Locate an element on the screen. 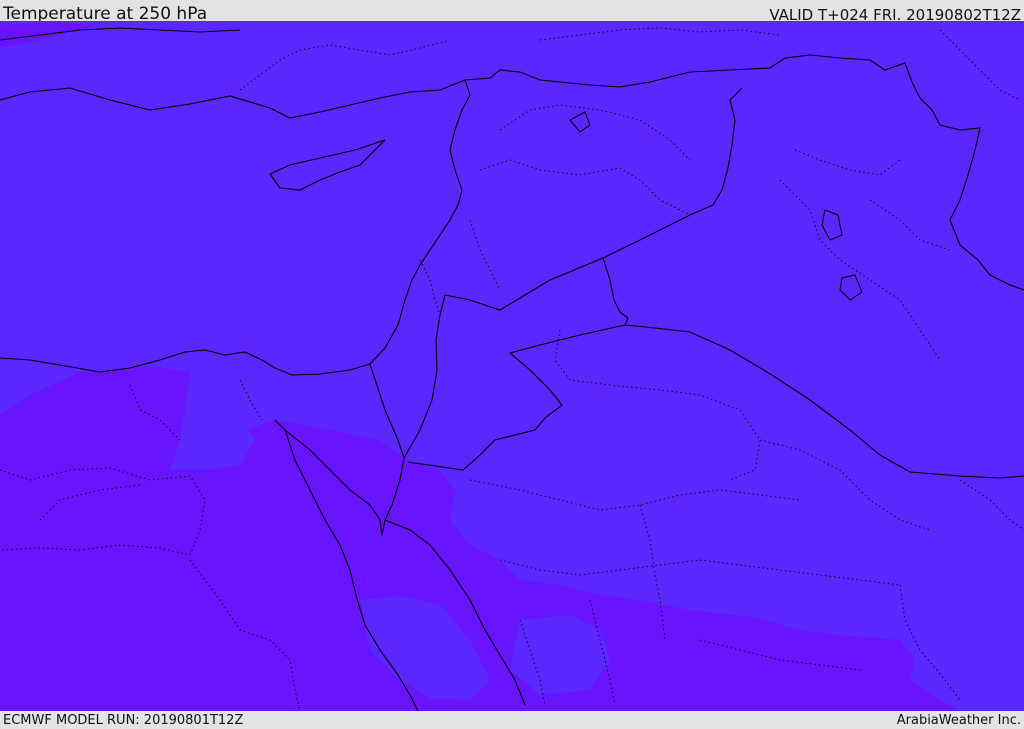 This screenshot has width=1024, height=729. model-run-label: ECMWF MODEL RUN: 20190801T12Z is located at coordinates (123, 720).